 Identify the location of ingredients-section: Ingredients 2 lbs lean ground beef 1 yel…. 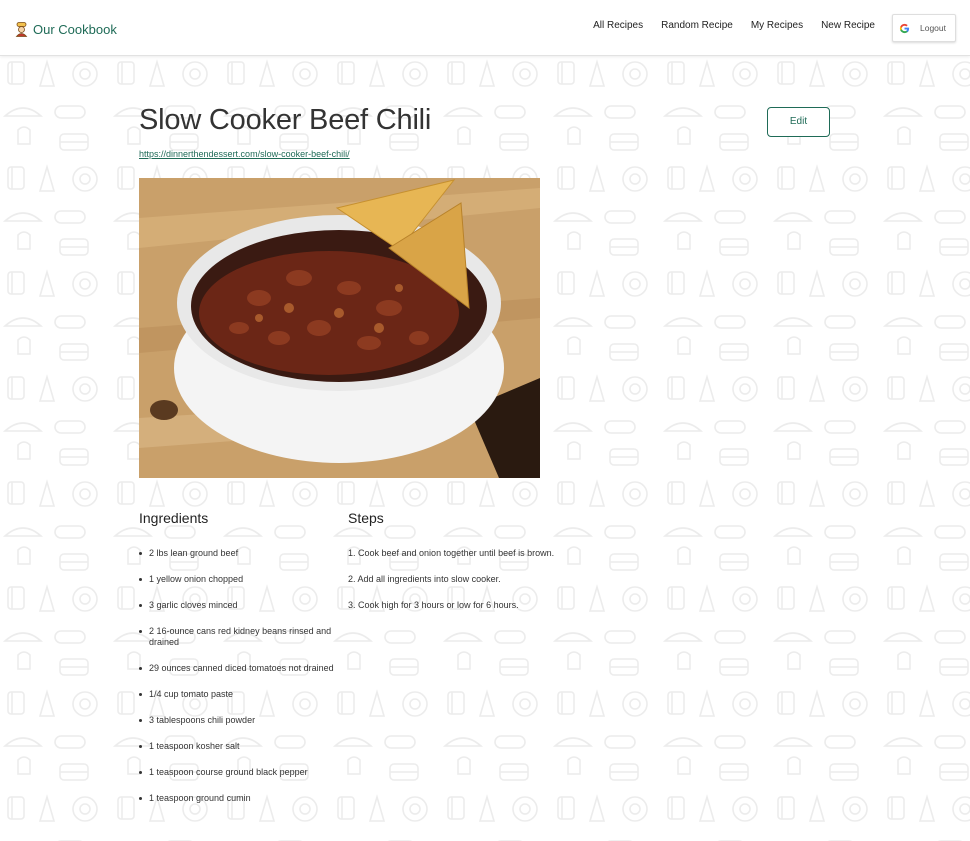
(236, 664).